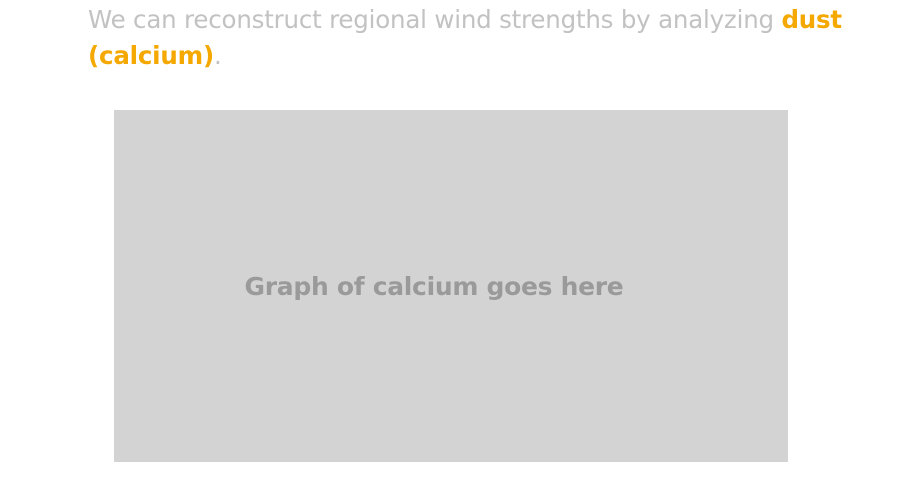 The image size is (900, 500). Describe the element at coordinates (217, 55) in the screenshot. I see `intro-period: .` at that location.